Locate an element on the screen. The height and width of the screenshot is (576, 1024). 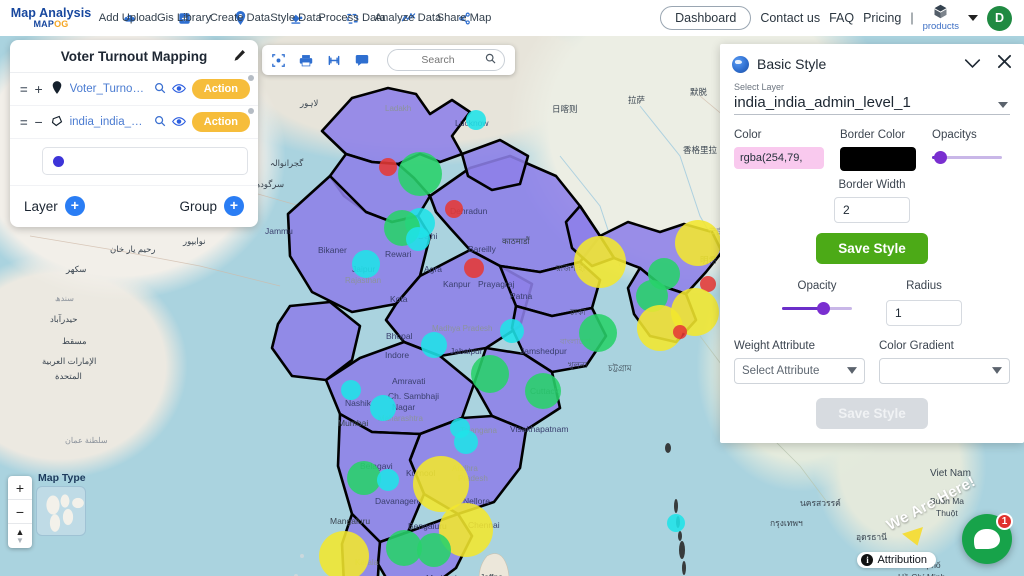
layer-color-swatch-dot is located at coordinates (58, 161).